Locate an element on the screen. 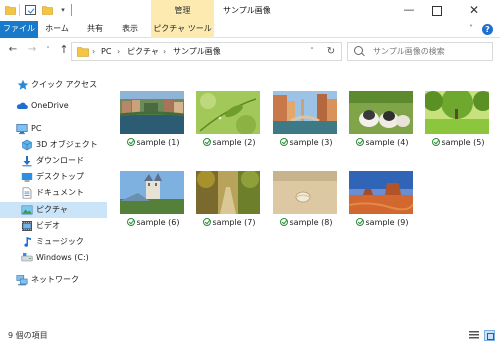 Image resolution: width=500 pixels, height=345 pixels. quick-access-dropdown-icon: ▾ is located at coordinates (63, 10).